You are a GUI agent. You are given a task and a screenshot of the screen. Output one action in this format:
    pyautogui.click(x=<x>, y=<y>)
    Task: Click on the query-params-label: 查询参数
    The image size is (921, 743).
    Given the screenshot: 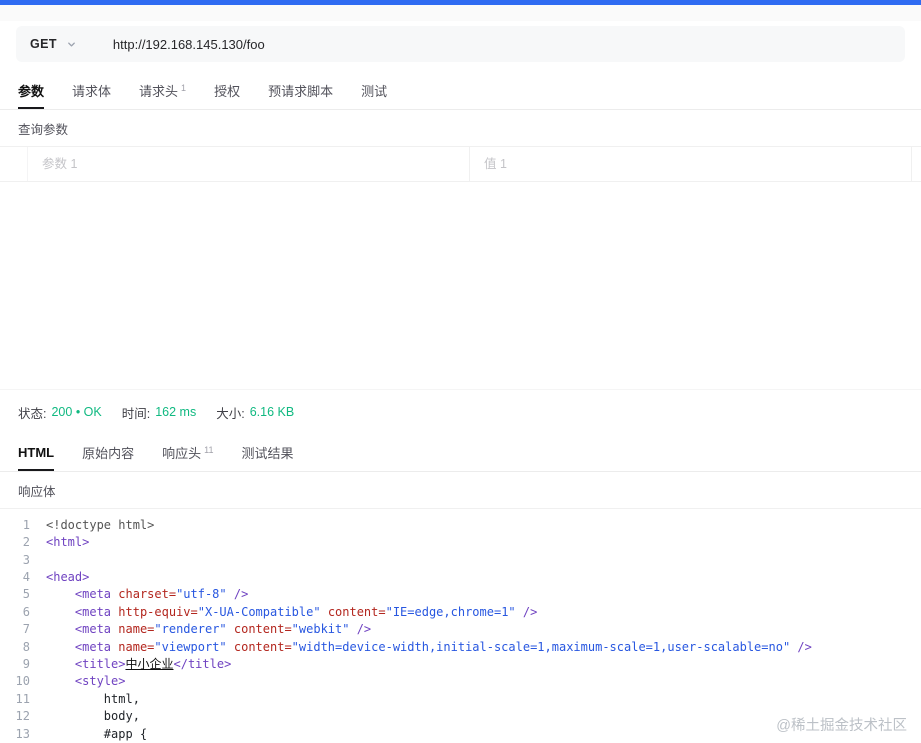 What is the action you would take?
    pyautogui.click(x=460, y=128)
    